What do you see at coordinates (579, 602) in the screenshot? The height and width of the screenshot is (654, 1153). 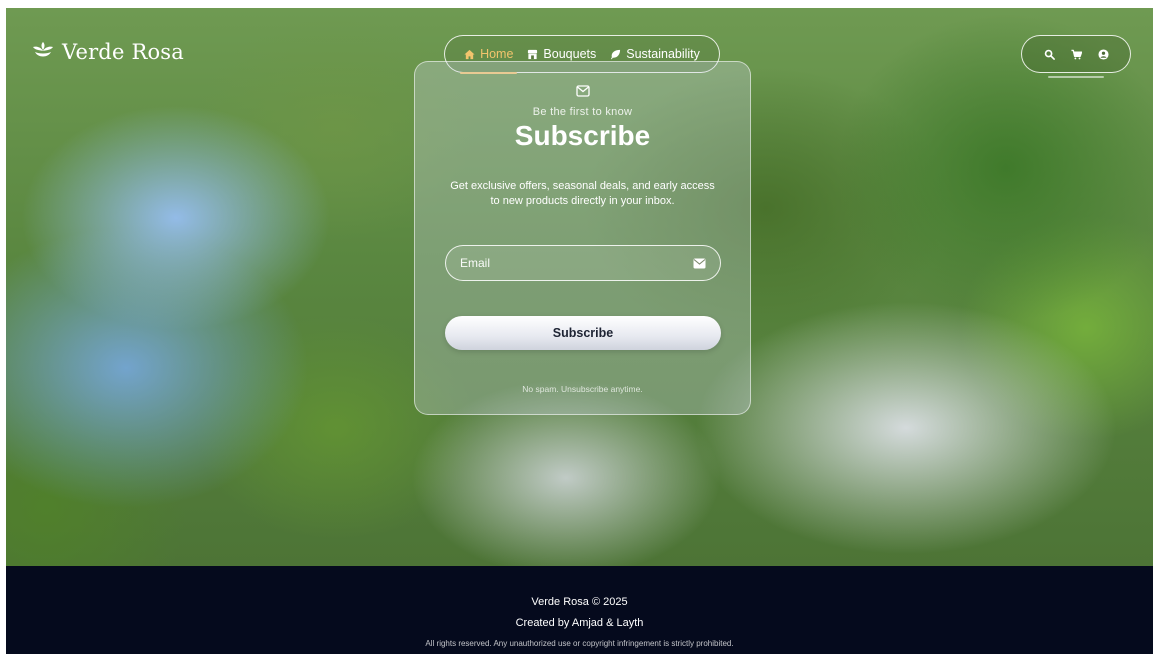 I see `footer-copyright: Verde Rosa © 2025` at bounding box center [579, 602].